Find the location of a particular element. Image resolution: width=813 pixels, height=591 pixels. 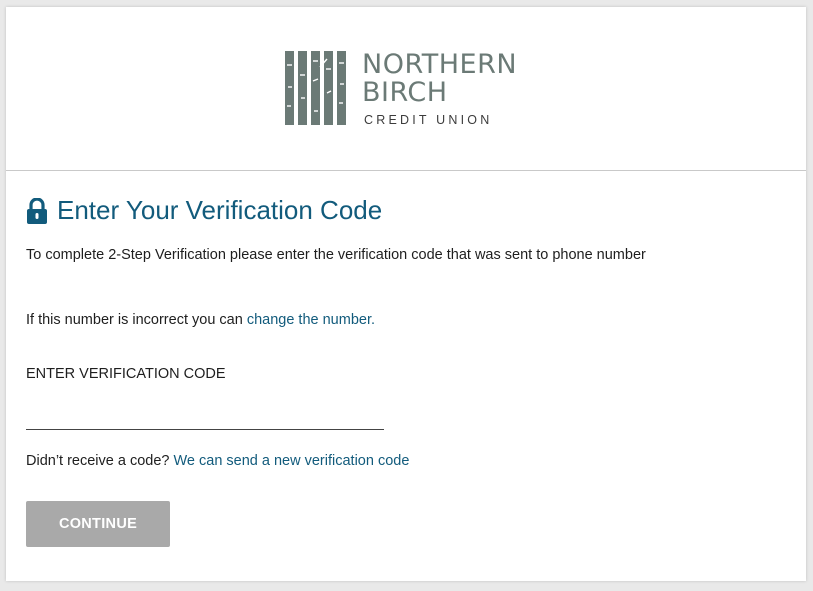

birch-trees-icon is located at coordinates (315, 88).